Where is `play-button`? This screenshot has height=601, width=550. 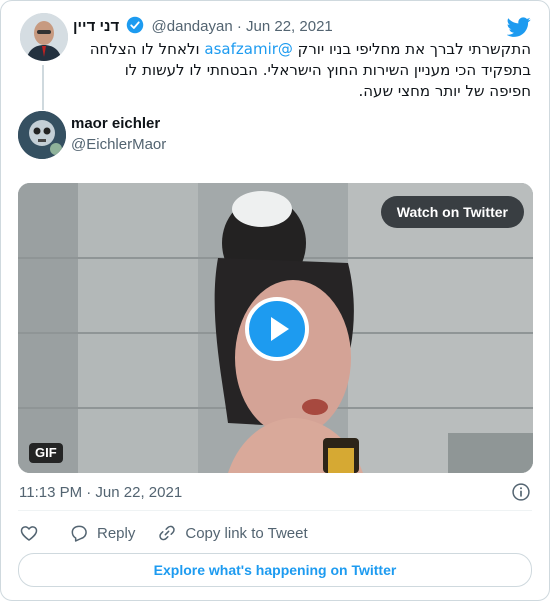
play-button is located at coordinates (277, 329).